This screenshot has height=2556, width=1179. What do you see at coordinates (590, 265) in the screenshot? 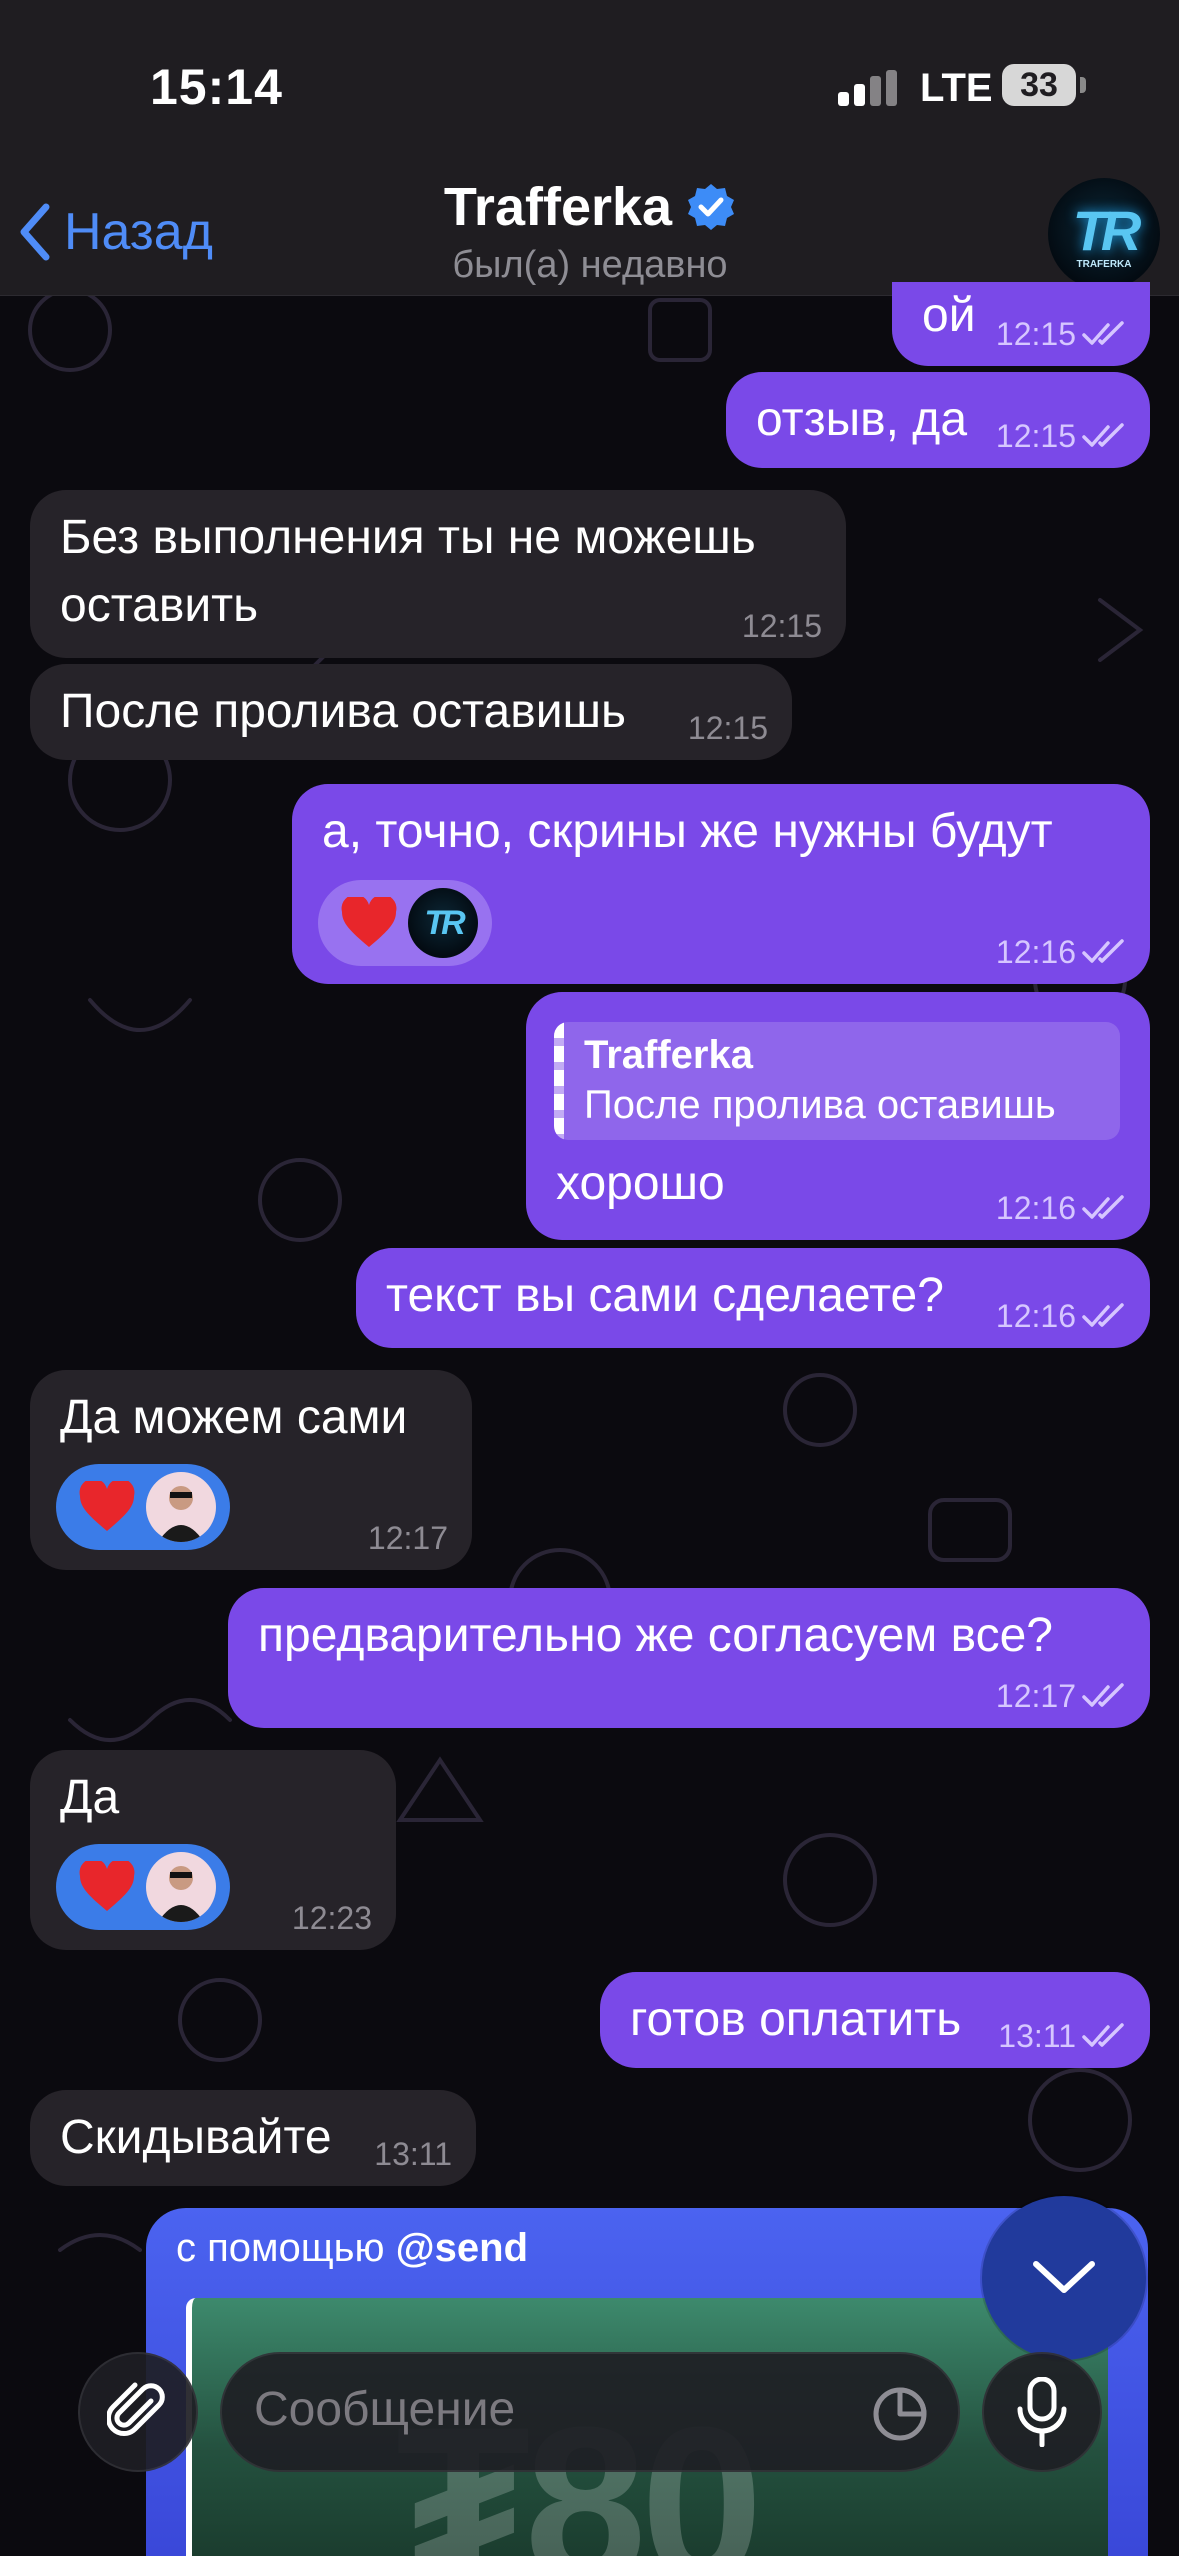
I see `chat-status: был(а) недавно` at bounding box center [590, 265].